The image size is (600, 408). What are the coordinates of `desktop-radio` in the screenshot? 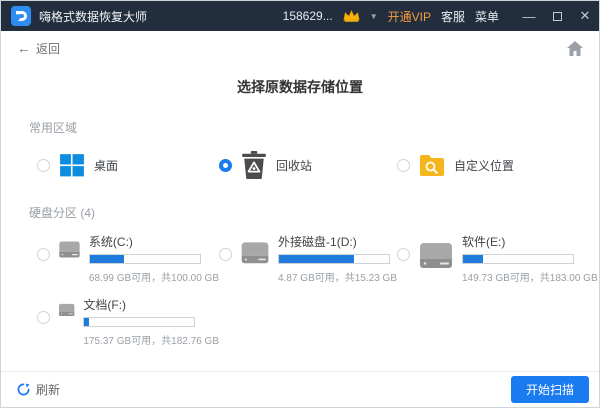 It's located at (43, 165).